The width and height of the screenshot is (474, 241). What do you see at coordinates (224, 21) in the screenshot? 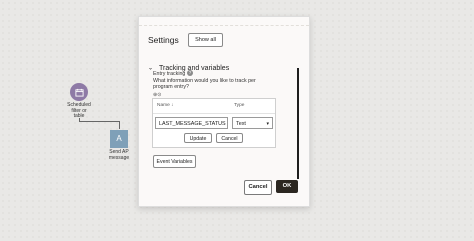
I see `dialog-top-strip` at bounding box center [224, 21].